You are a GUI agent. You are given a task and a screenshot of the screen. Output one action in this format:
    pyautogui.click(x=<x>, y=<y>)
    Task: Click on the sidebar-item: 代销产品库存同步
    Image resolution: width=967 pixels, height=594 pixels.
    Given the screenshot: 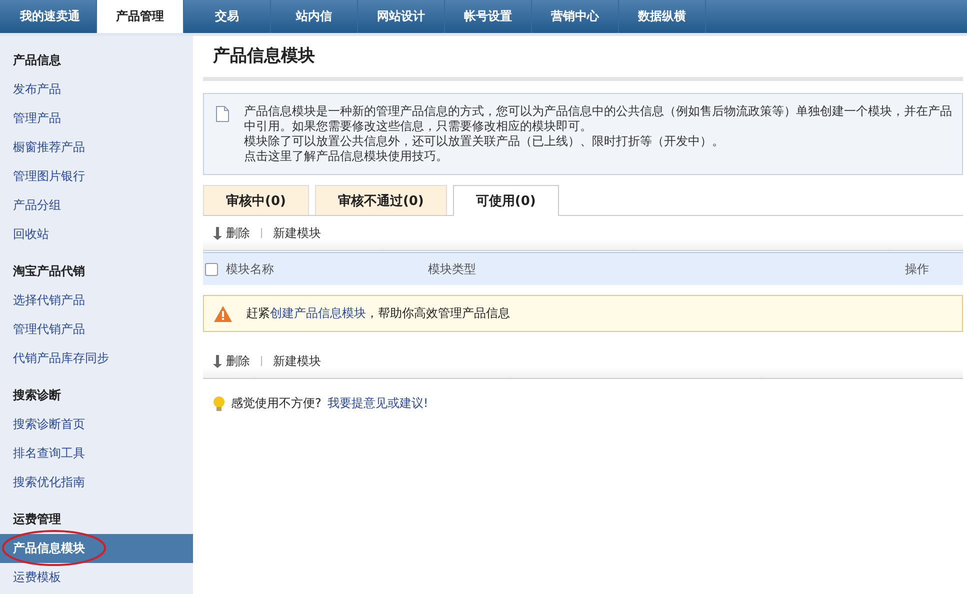 What is the action you would take?
    pyautogui.click(x=96, y=358)
    